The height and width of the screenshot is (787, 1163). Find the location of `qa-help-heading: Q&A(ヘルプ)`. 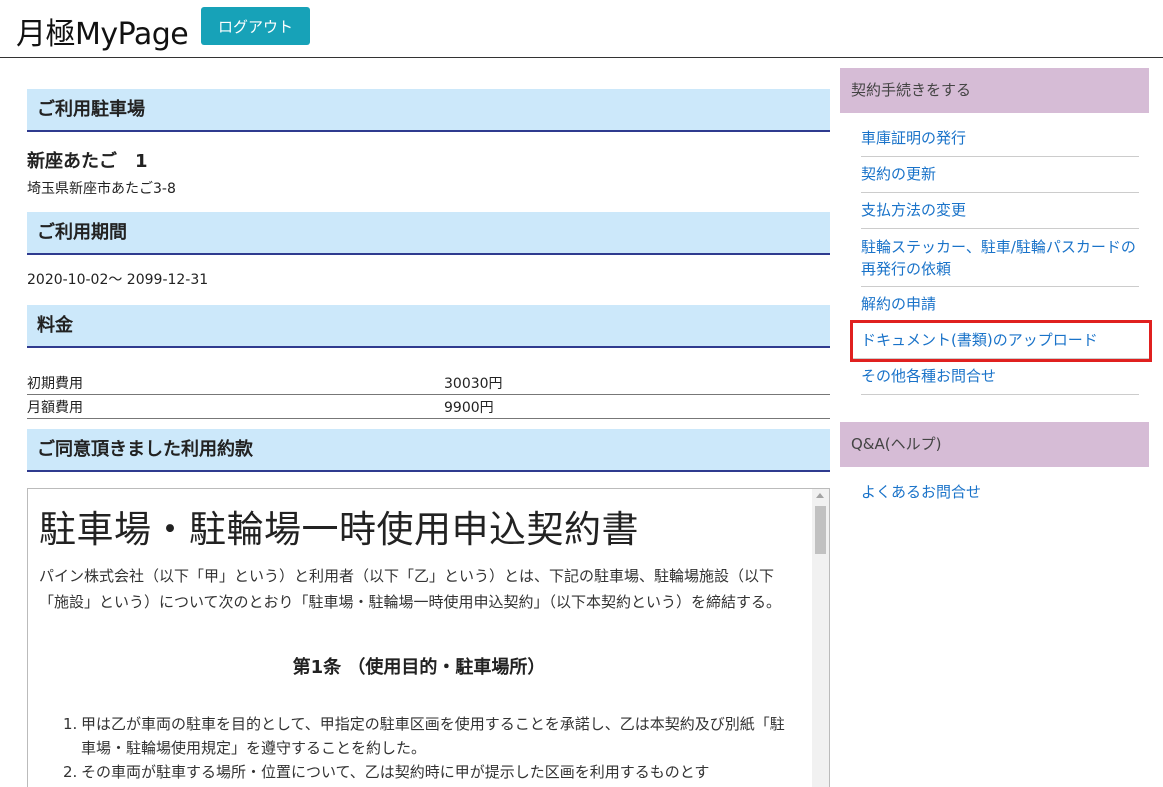

qa-help-heading: Q&A(ヘルプ) is located at coordinates (994, 444).